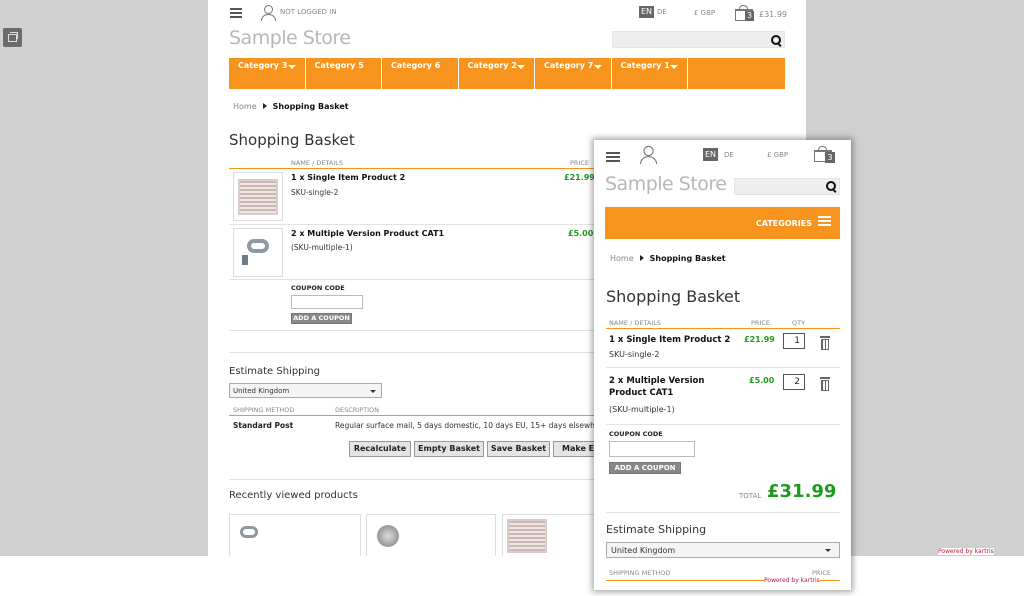 This screenshot has width=1024, height=596. What do you see at coordinates (497, 73) in the screenshot?
I see `nav-category-2: Category 2` at bounding box center [497, 73].